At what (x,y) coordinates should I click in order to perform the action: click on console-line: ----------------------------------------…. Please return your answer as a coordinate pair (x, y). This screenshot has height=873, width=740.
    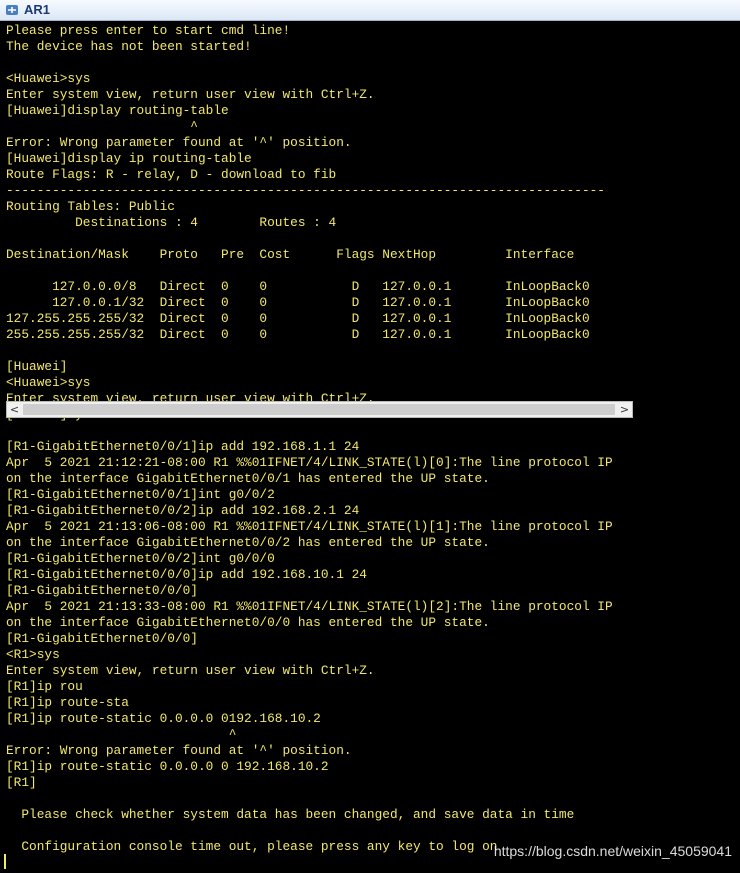
    Looking at the image, I should click on (305, 190).